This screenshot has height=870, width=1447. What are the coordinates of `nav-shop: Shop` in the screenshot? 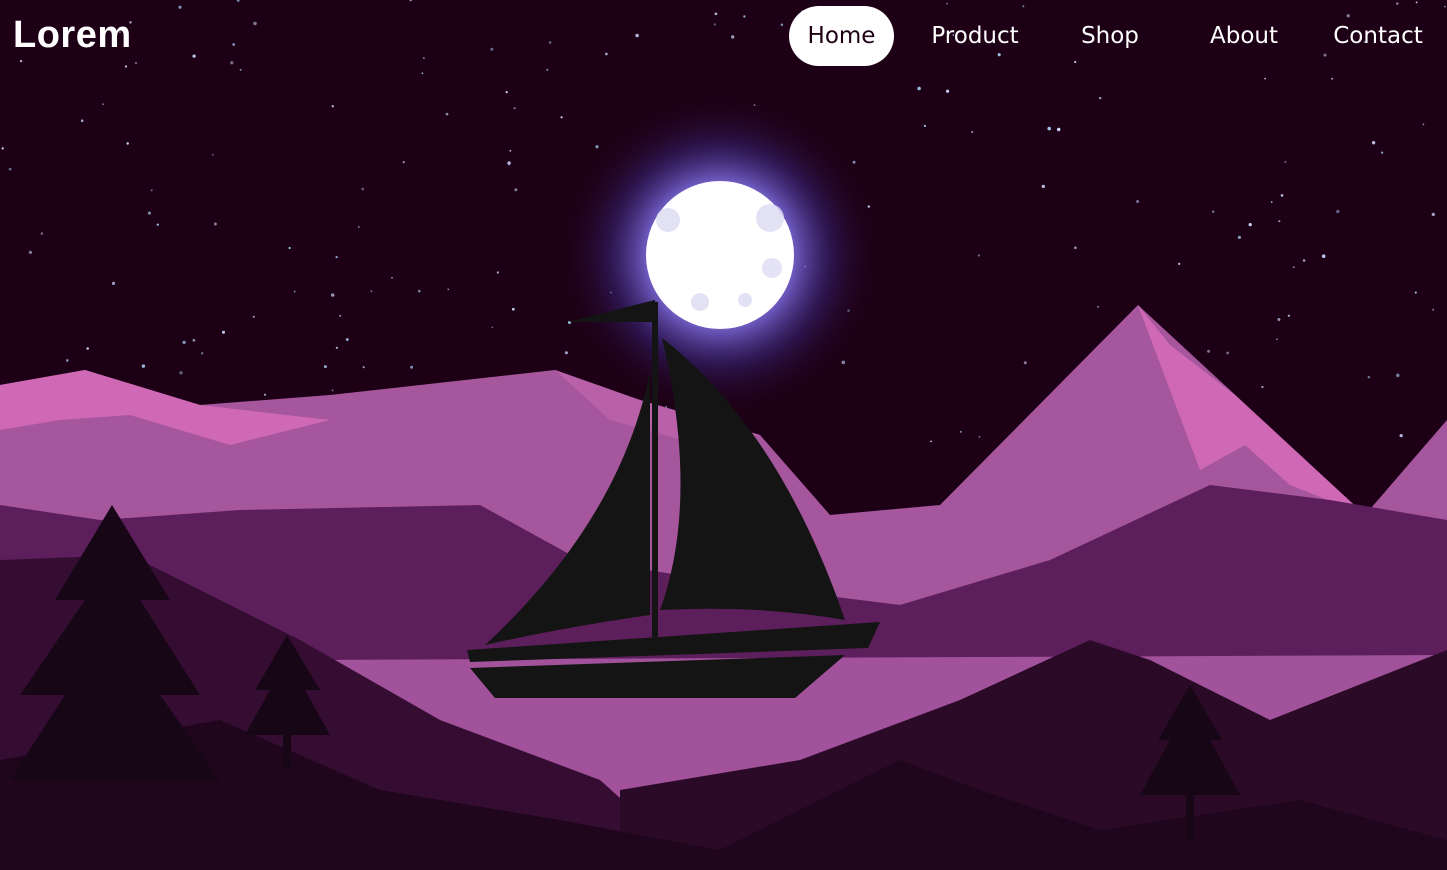 It's located at (1110, 36).